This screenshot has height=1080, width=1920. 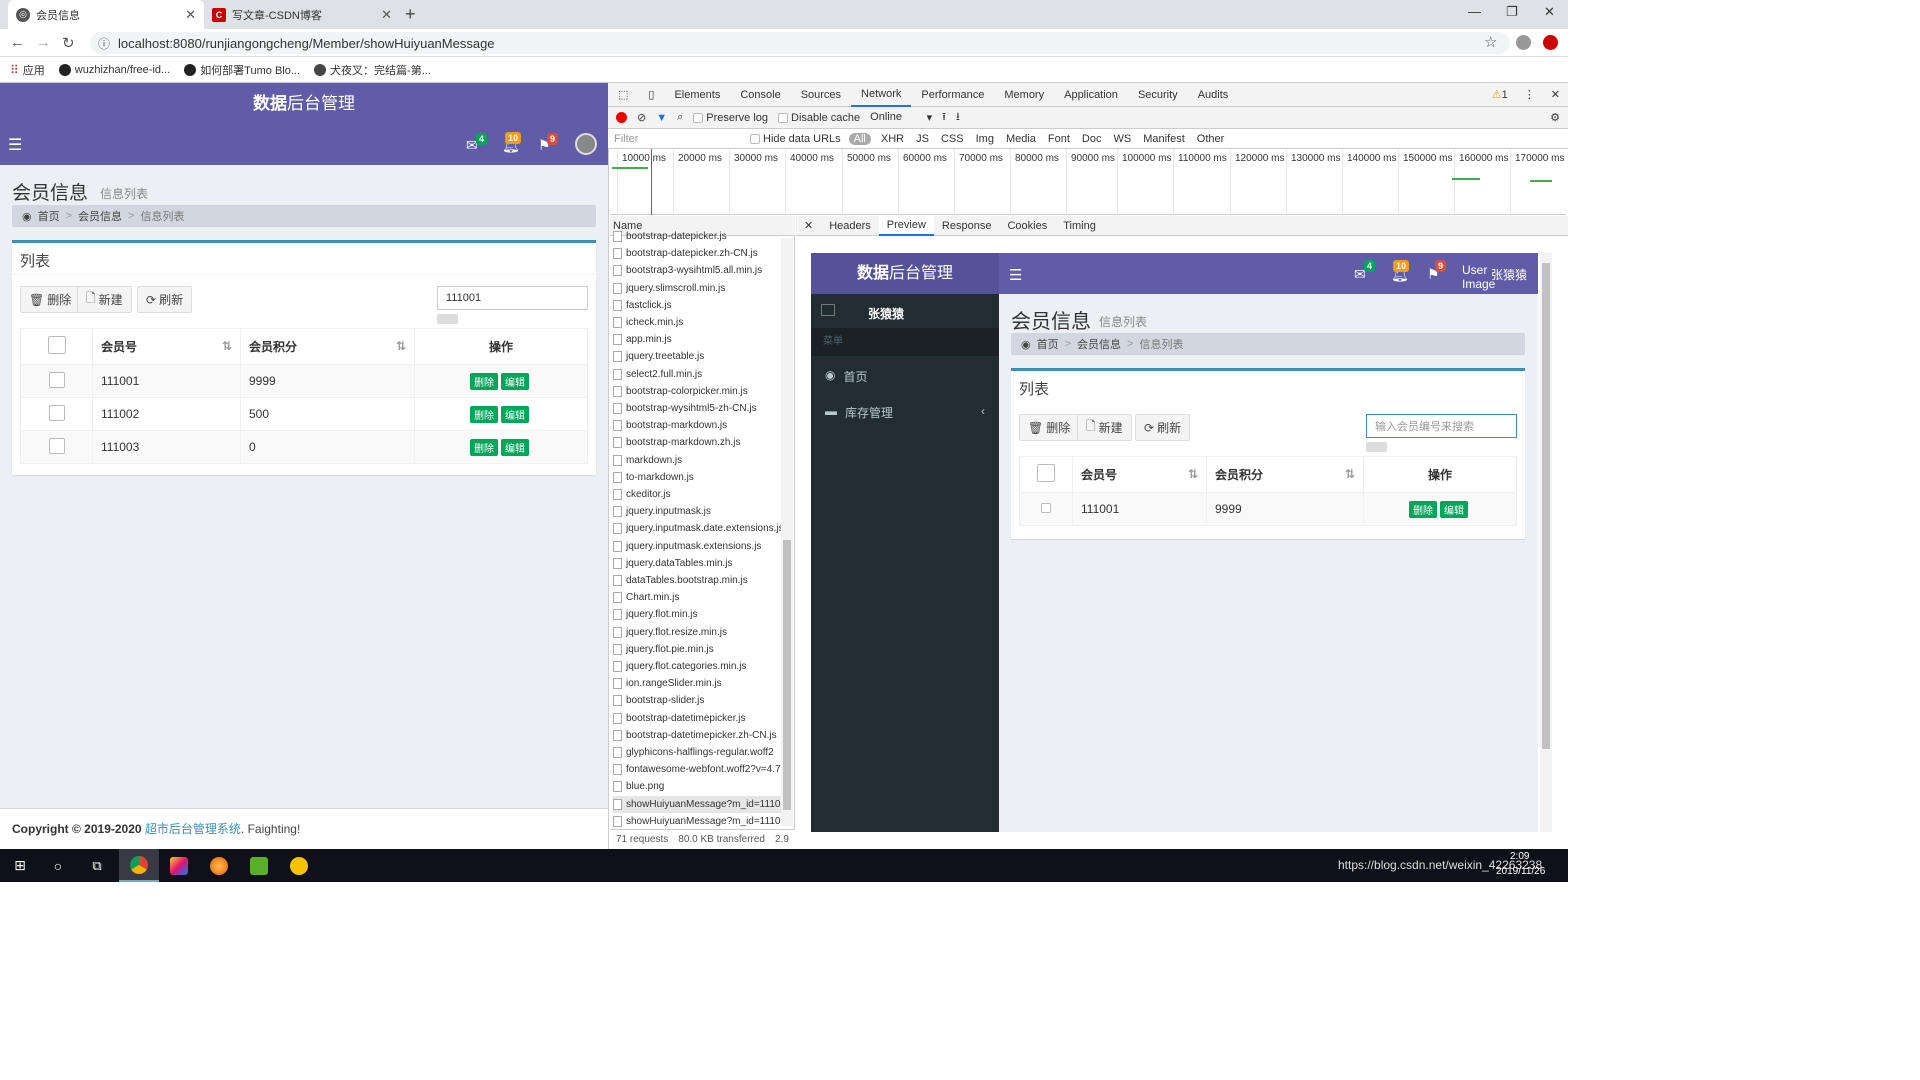 I want to click on tab-network: Network, so click(x=881, y=95).